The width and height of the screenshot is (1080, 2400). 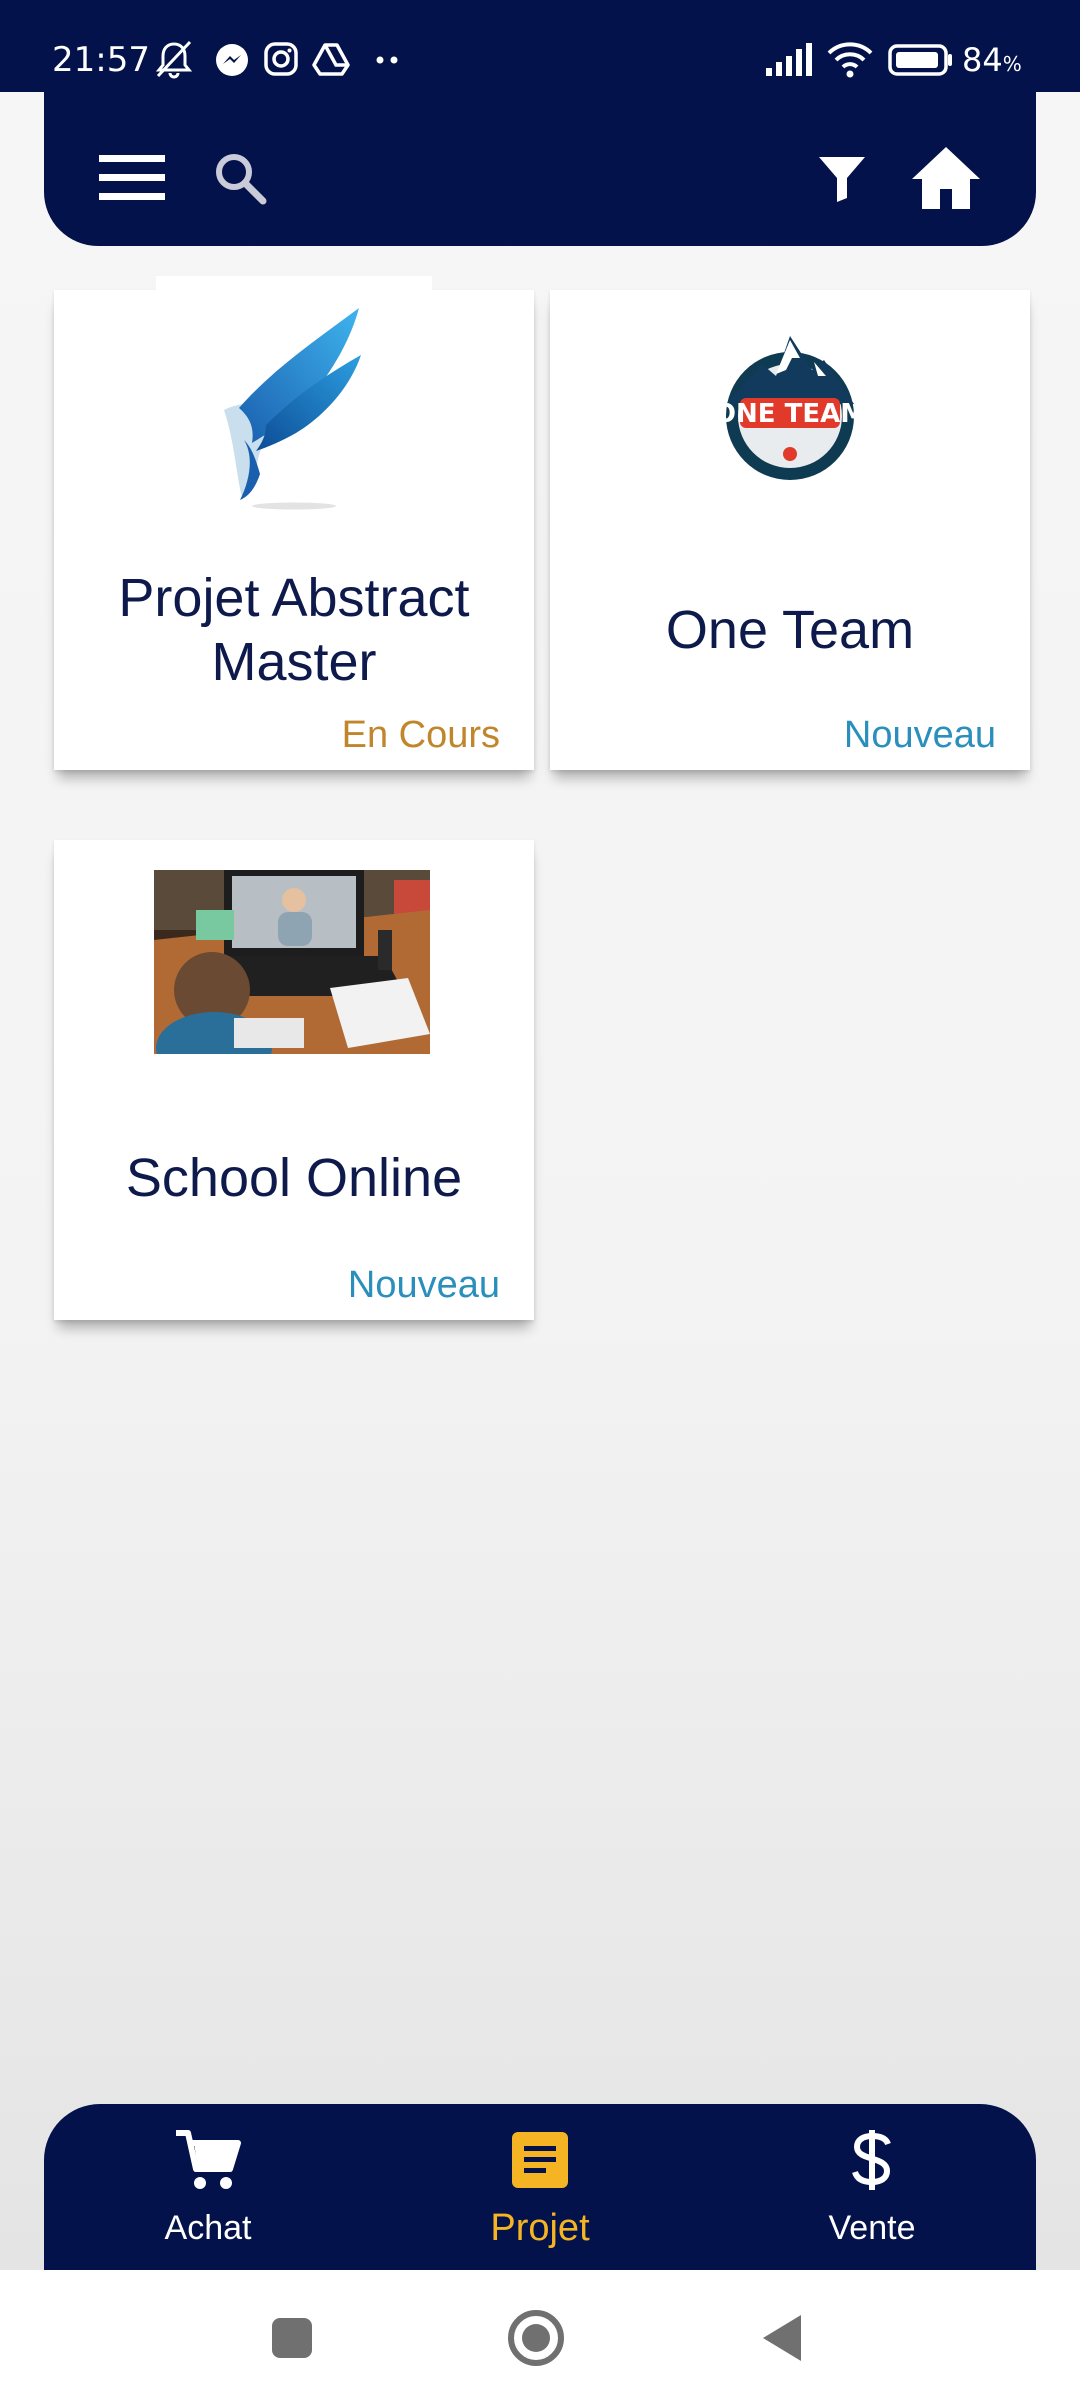 I want to click on project-title: One Team, so click(x=790, y=630).